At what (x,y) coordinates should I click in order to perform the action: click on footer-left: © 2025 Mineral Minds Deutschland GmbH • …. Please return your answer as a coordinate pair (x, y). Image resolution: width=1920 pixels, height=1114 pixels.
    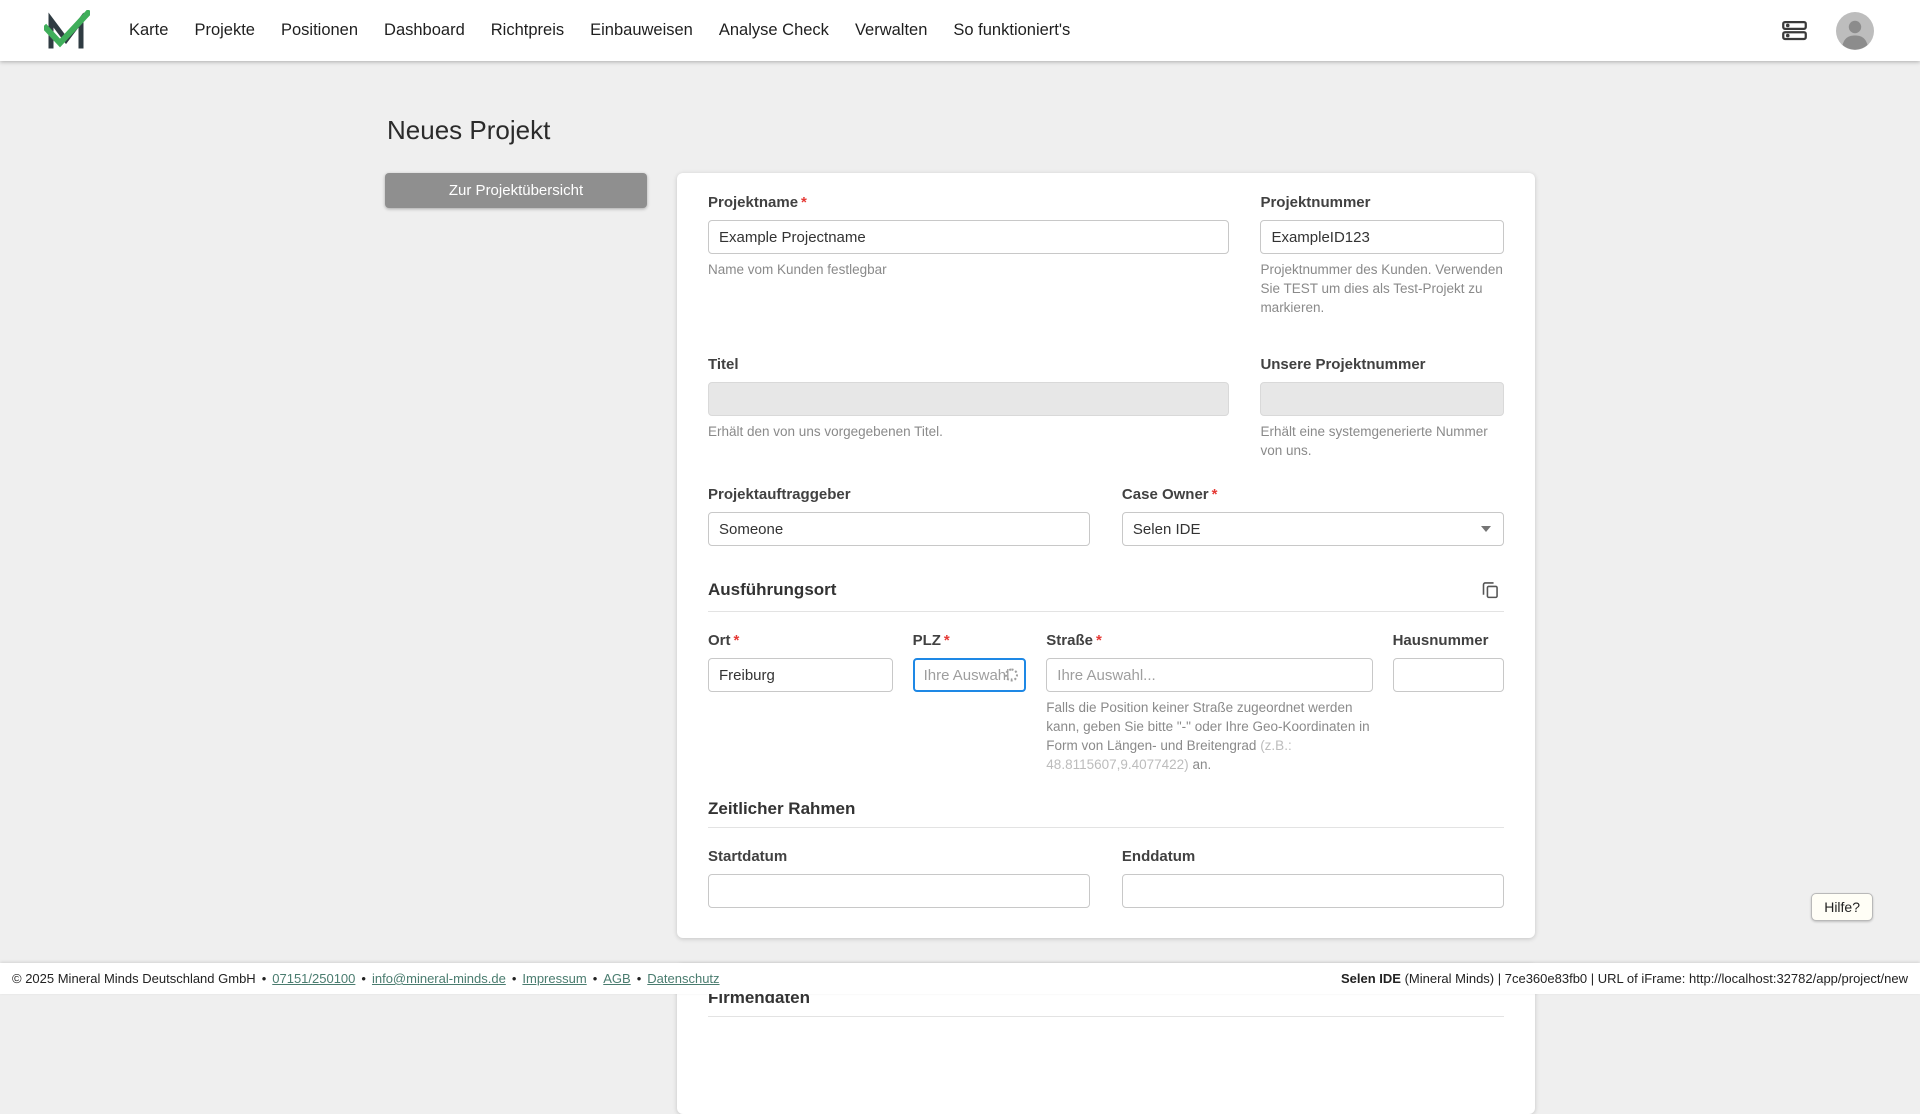
    Looking at the image, I should click on (366, 978).